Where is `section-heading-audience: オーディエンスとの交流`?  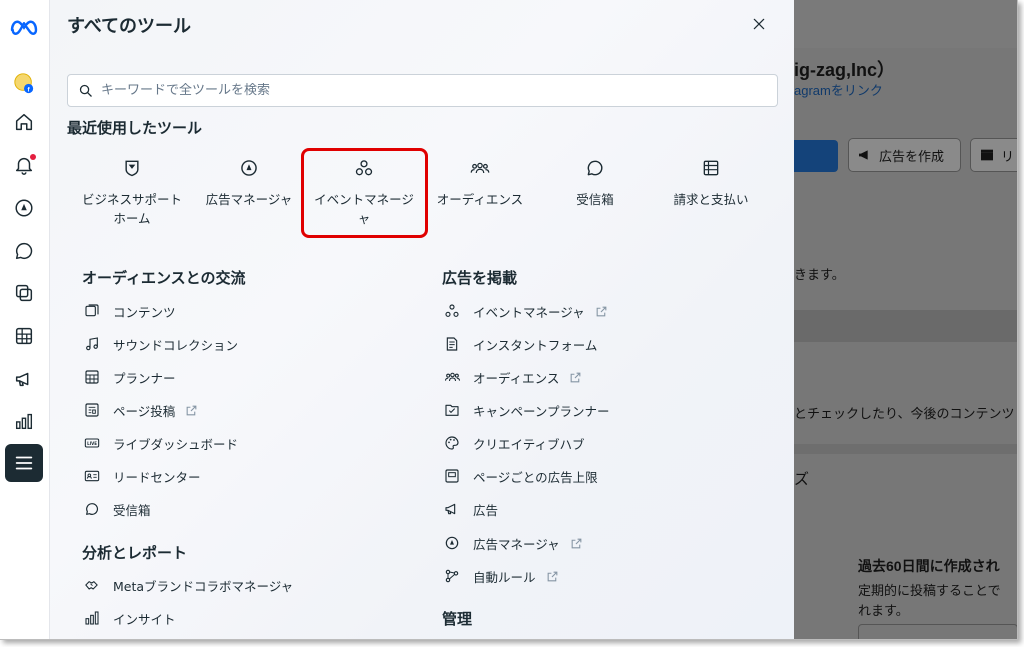 section-heading-audience: オーディエンスとの交流 is located at coordinates (164, 278).